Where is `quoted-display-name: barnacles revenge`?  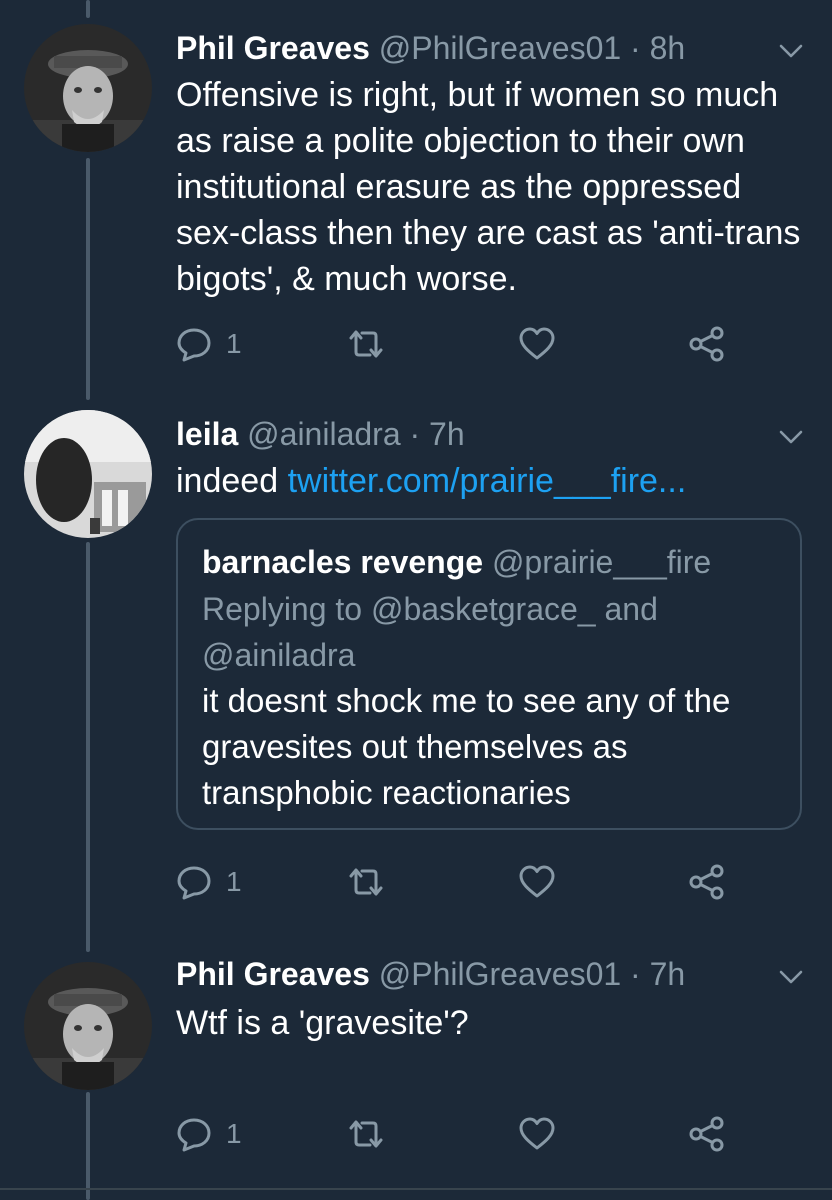
quoted-display-name: barnacles revenge is located at coordinates (343, 562).